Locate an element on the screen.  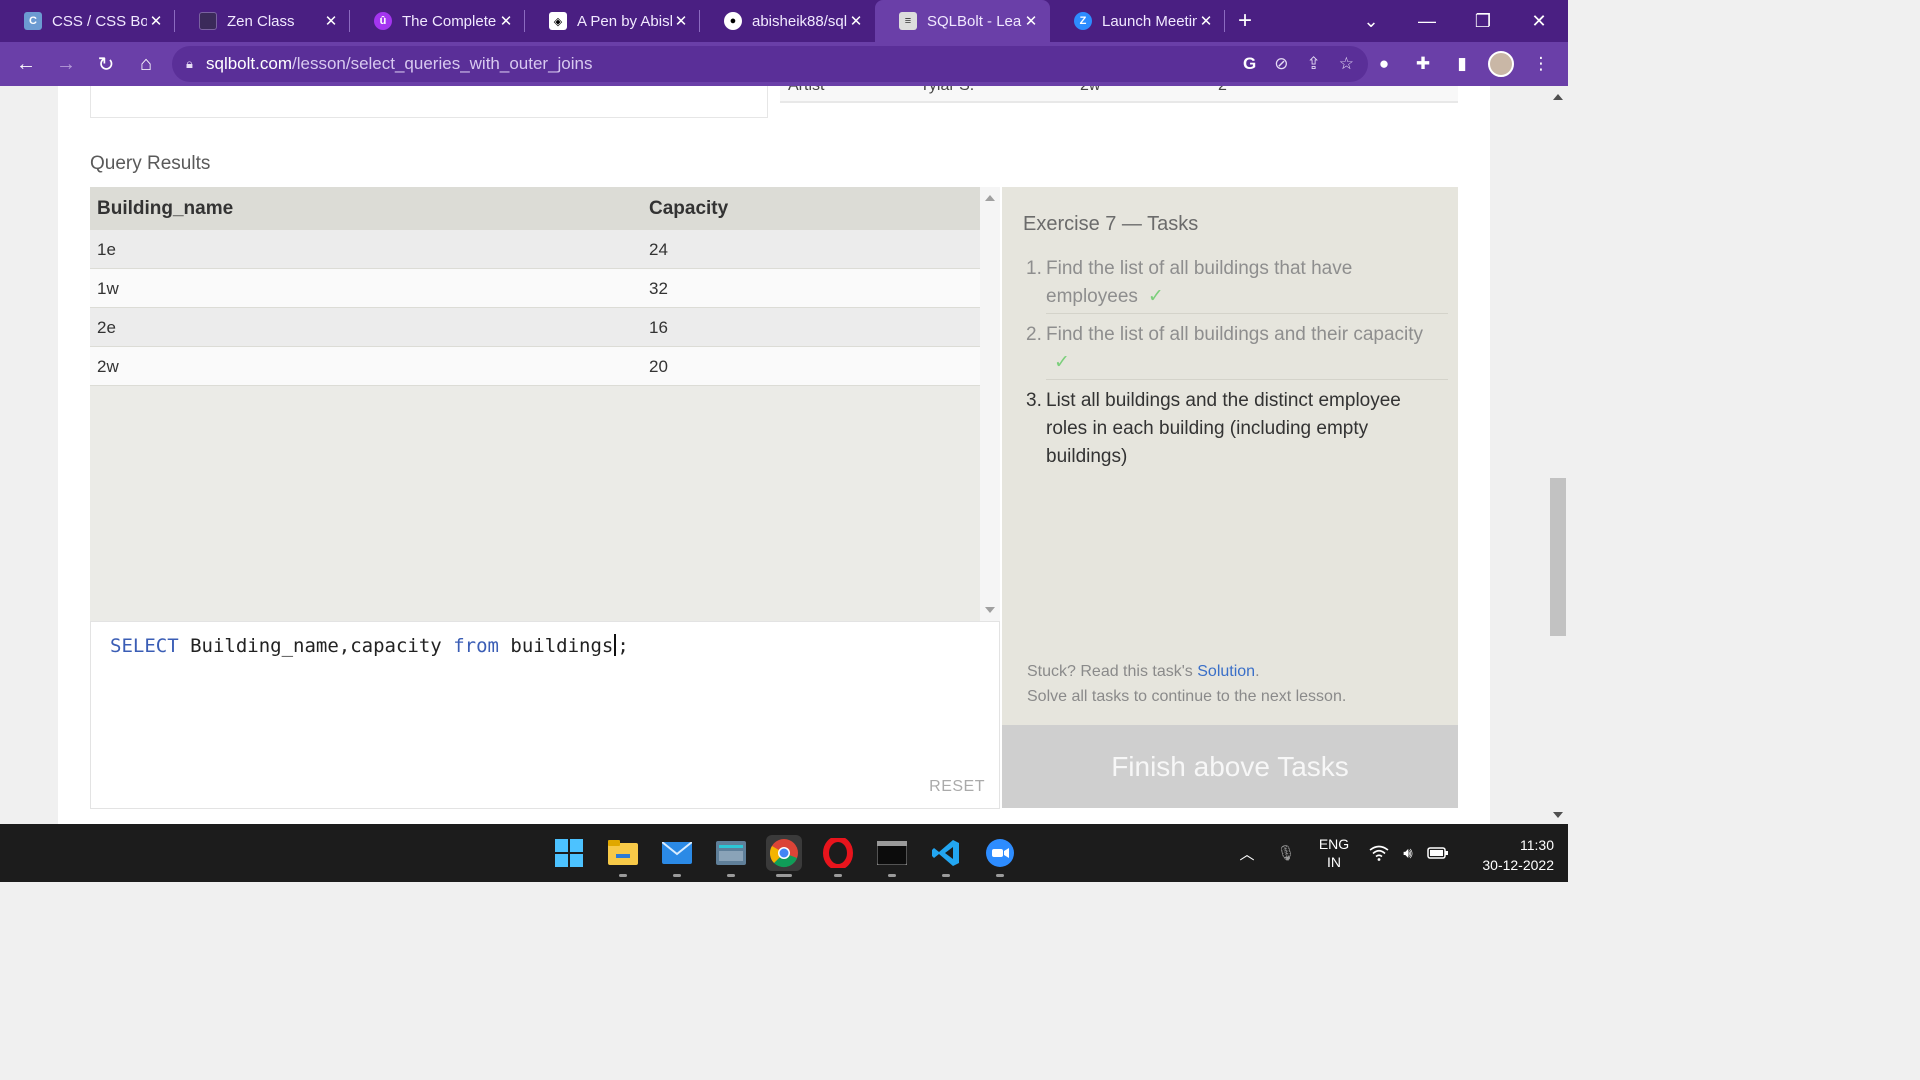
zoom-icon: Z is located at coordinates (1083, 21).